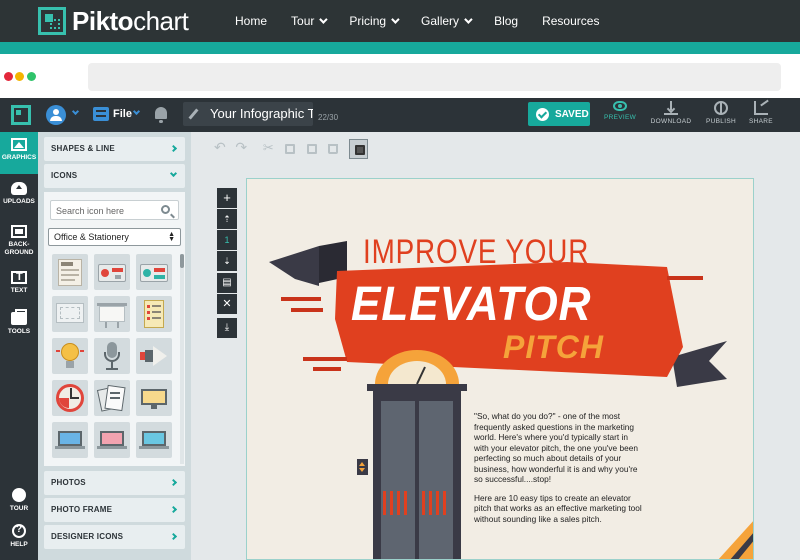 This screenshot has height=560, width=800. What do you see at coordinates (542, 114) in the screenshot?
I see `check-icon` at bounding box center [542, 114].